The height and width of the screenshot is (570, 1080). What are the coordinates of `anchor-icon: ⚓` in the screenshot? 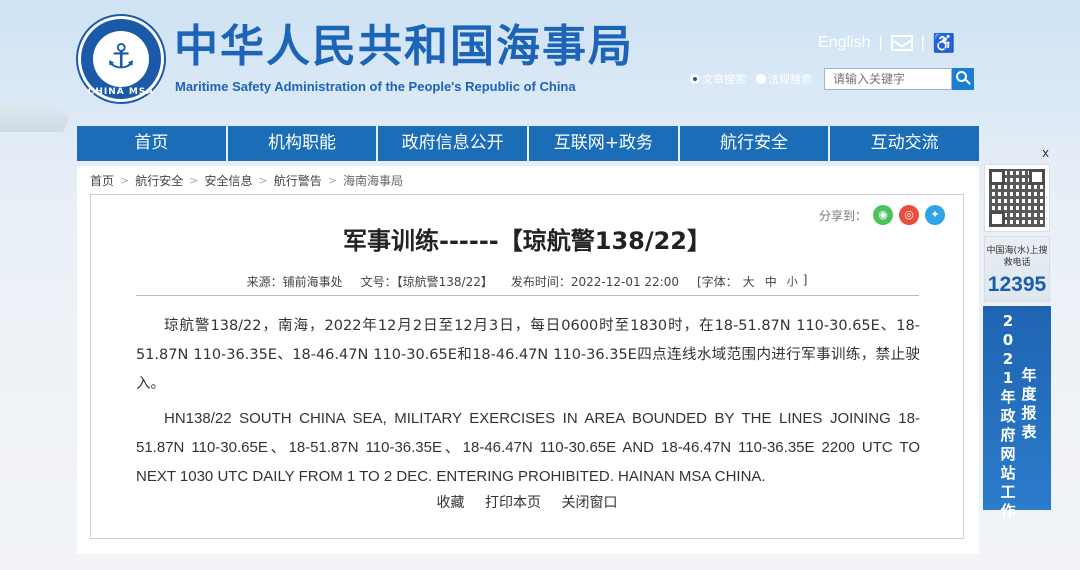 It's located at (121, 57).